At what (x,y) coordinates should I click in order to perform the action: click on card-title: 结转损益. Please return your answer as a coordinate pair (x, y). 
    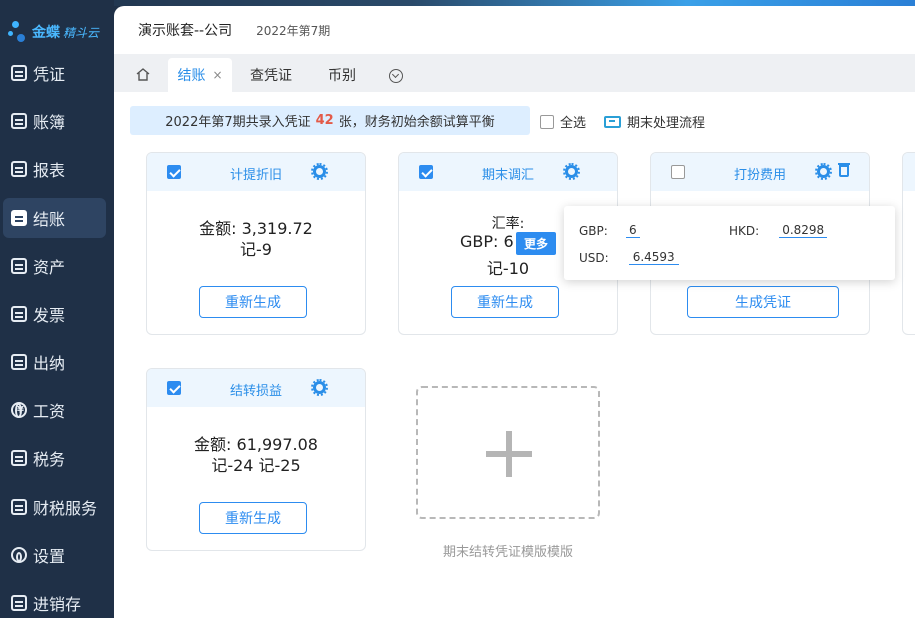
    Looking at the image, I should click on (255, 391).